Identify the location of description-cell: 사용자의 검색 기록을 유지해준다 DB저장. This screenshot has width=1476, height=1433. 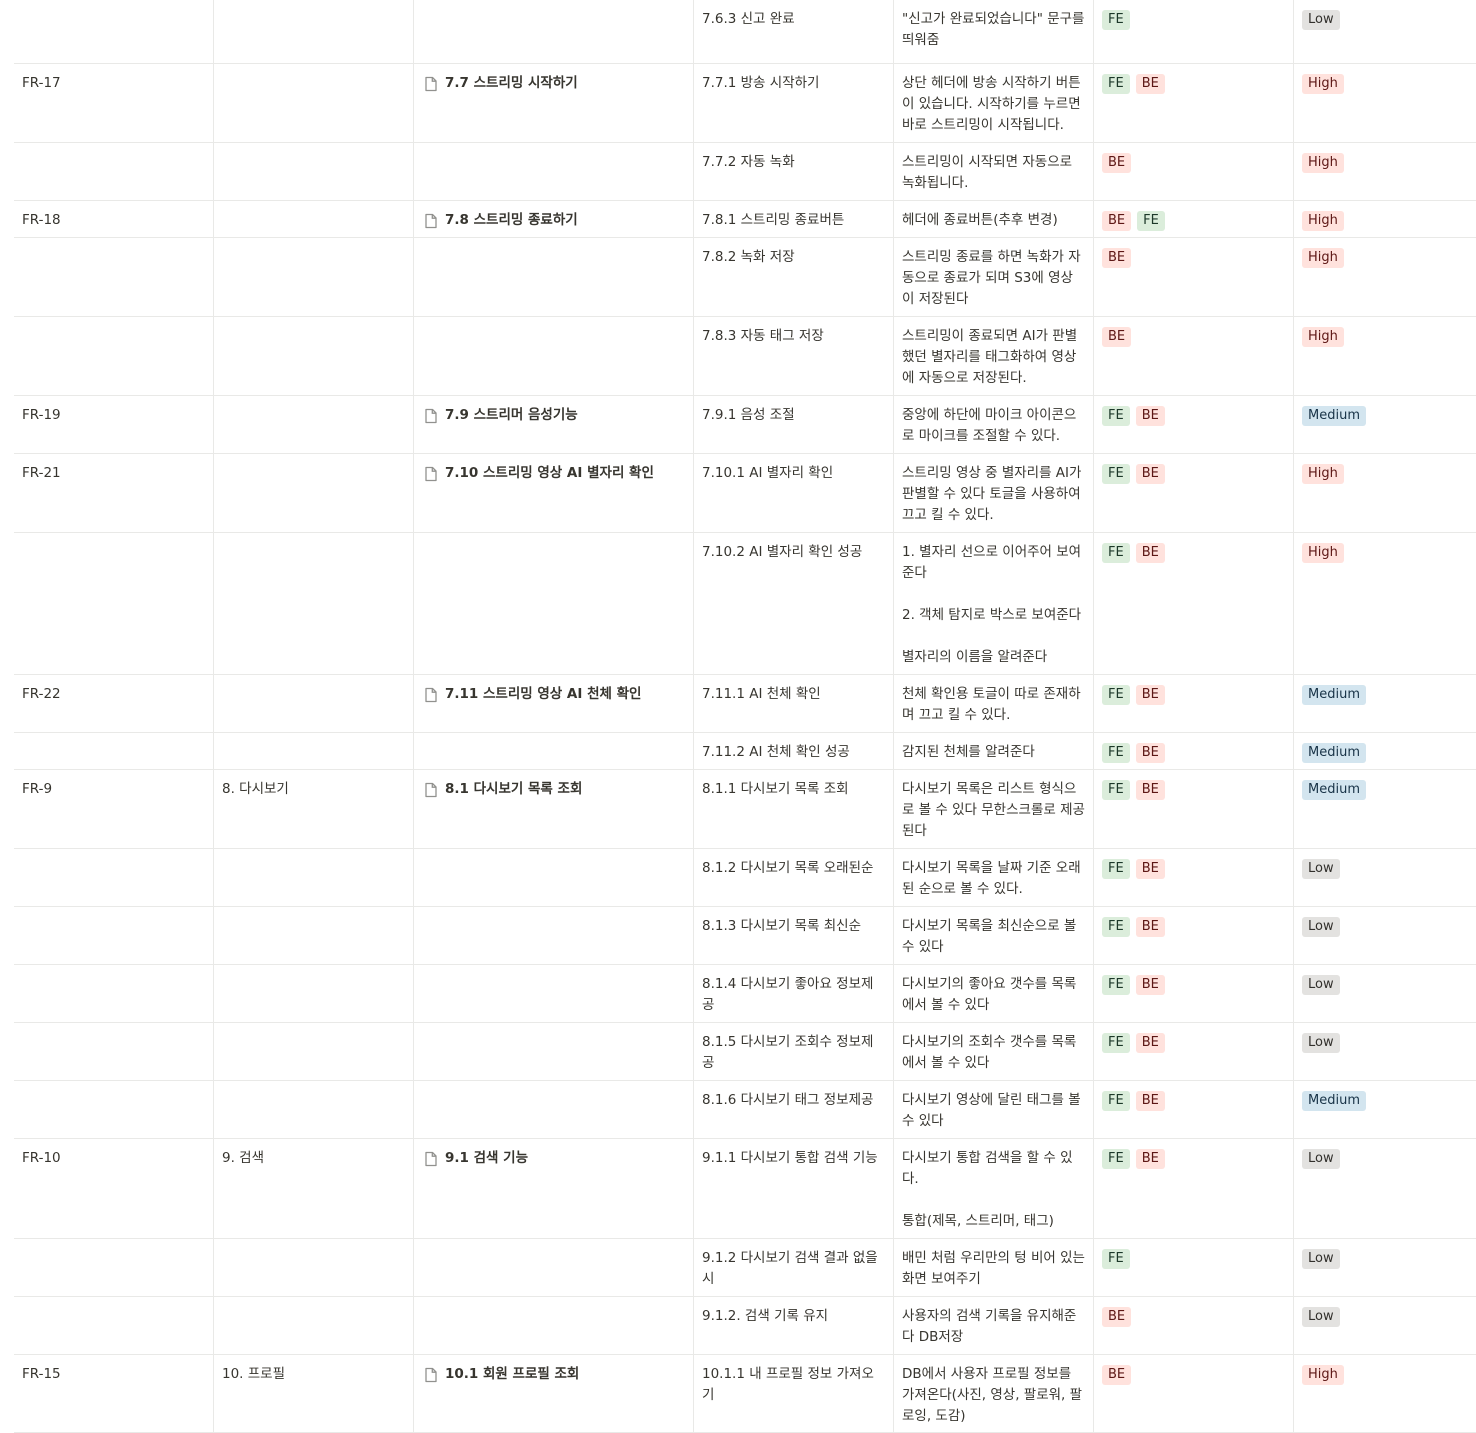
(993, 1325).